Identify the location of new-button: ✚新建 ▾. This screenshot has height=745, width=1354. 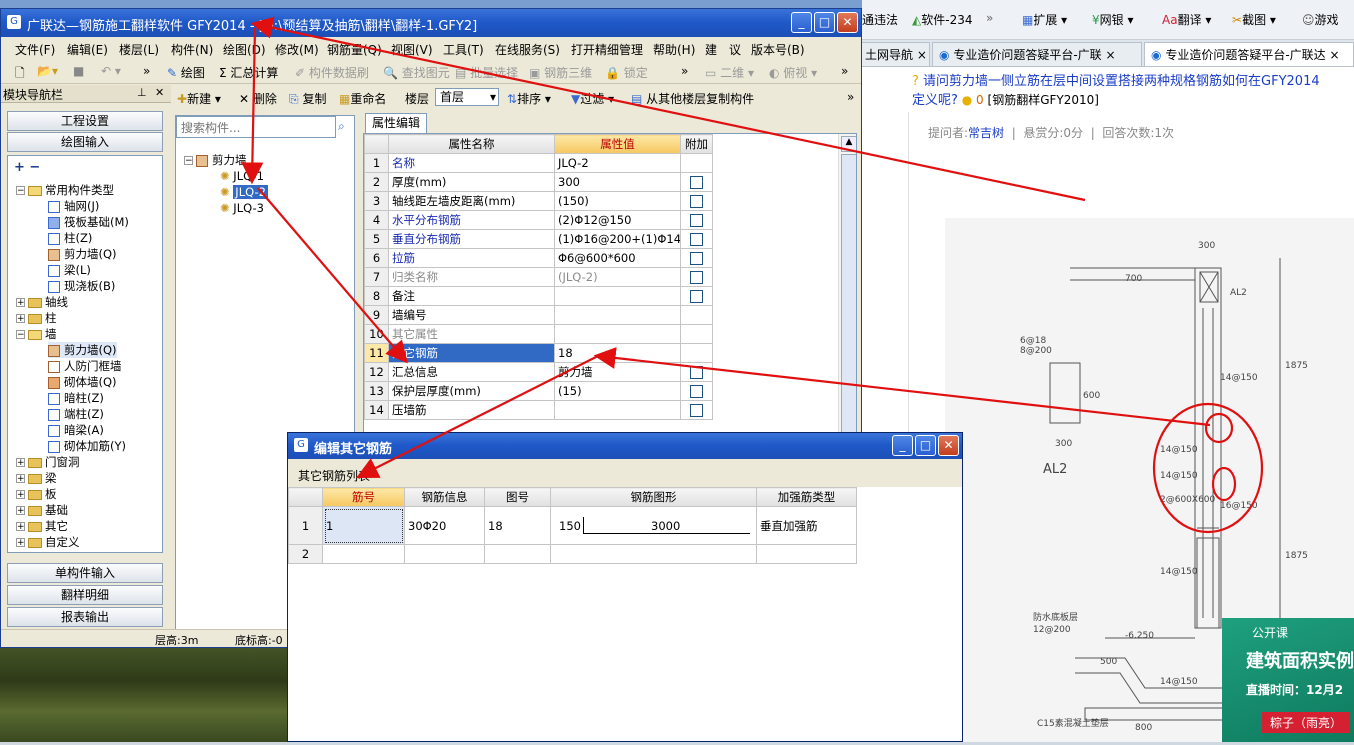
(199, 98).